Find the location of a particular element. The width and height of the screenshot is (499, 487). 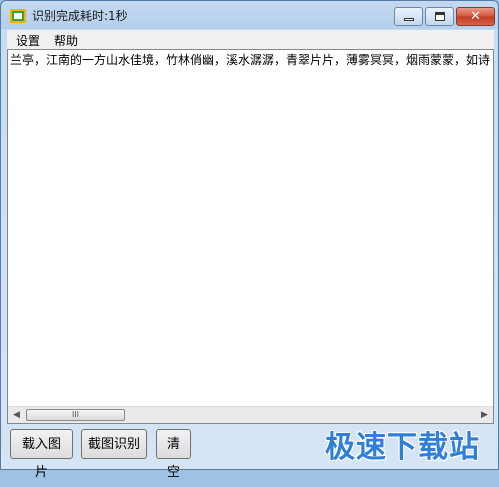

app-icon is located at coordinates (18, 16).